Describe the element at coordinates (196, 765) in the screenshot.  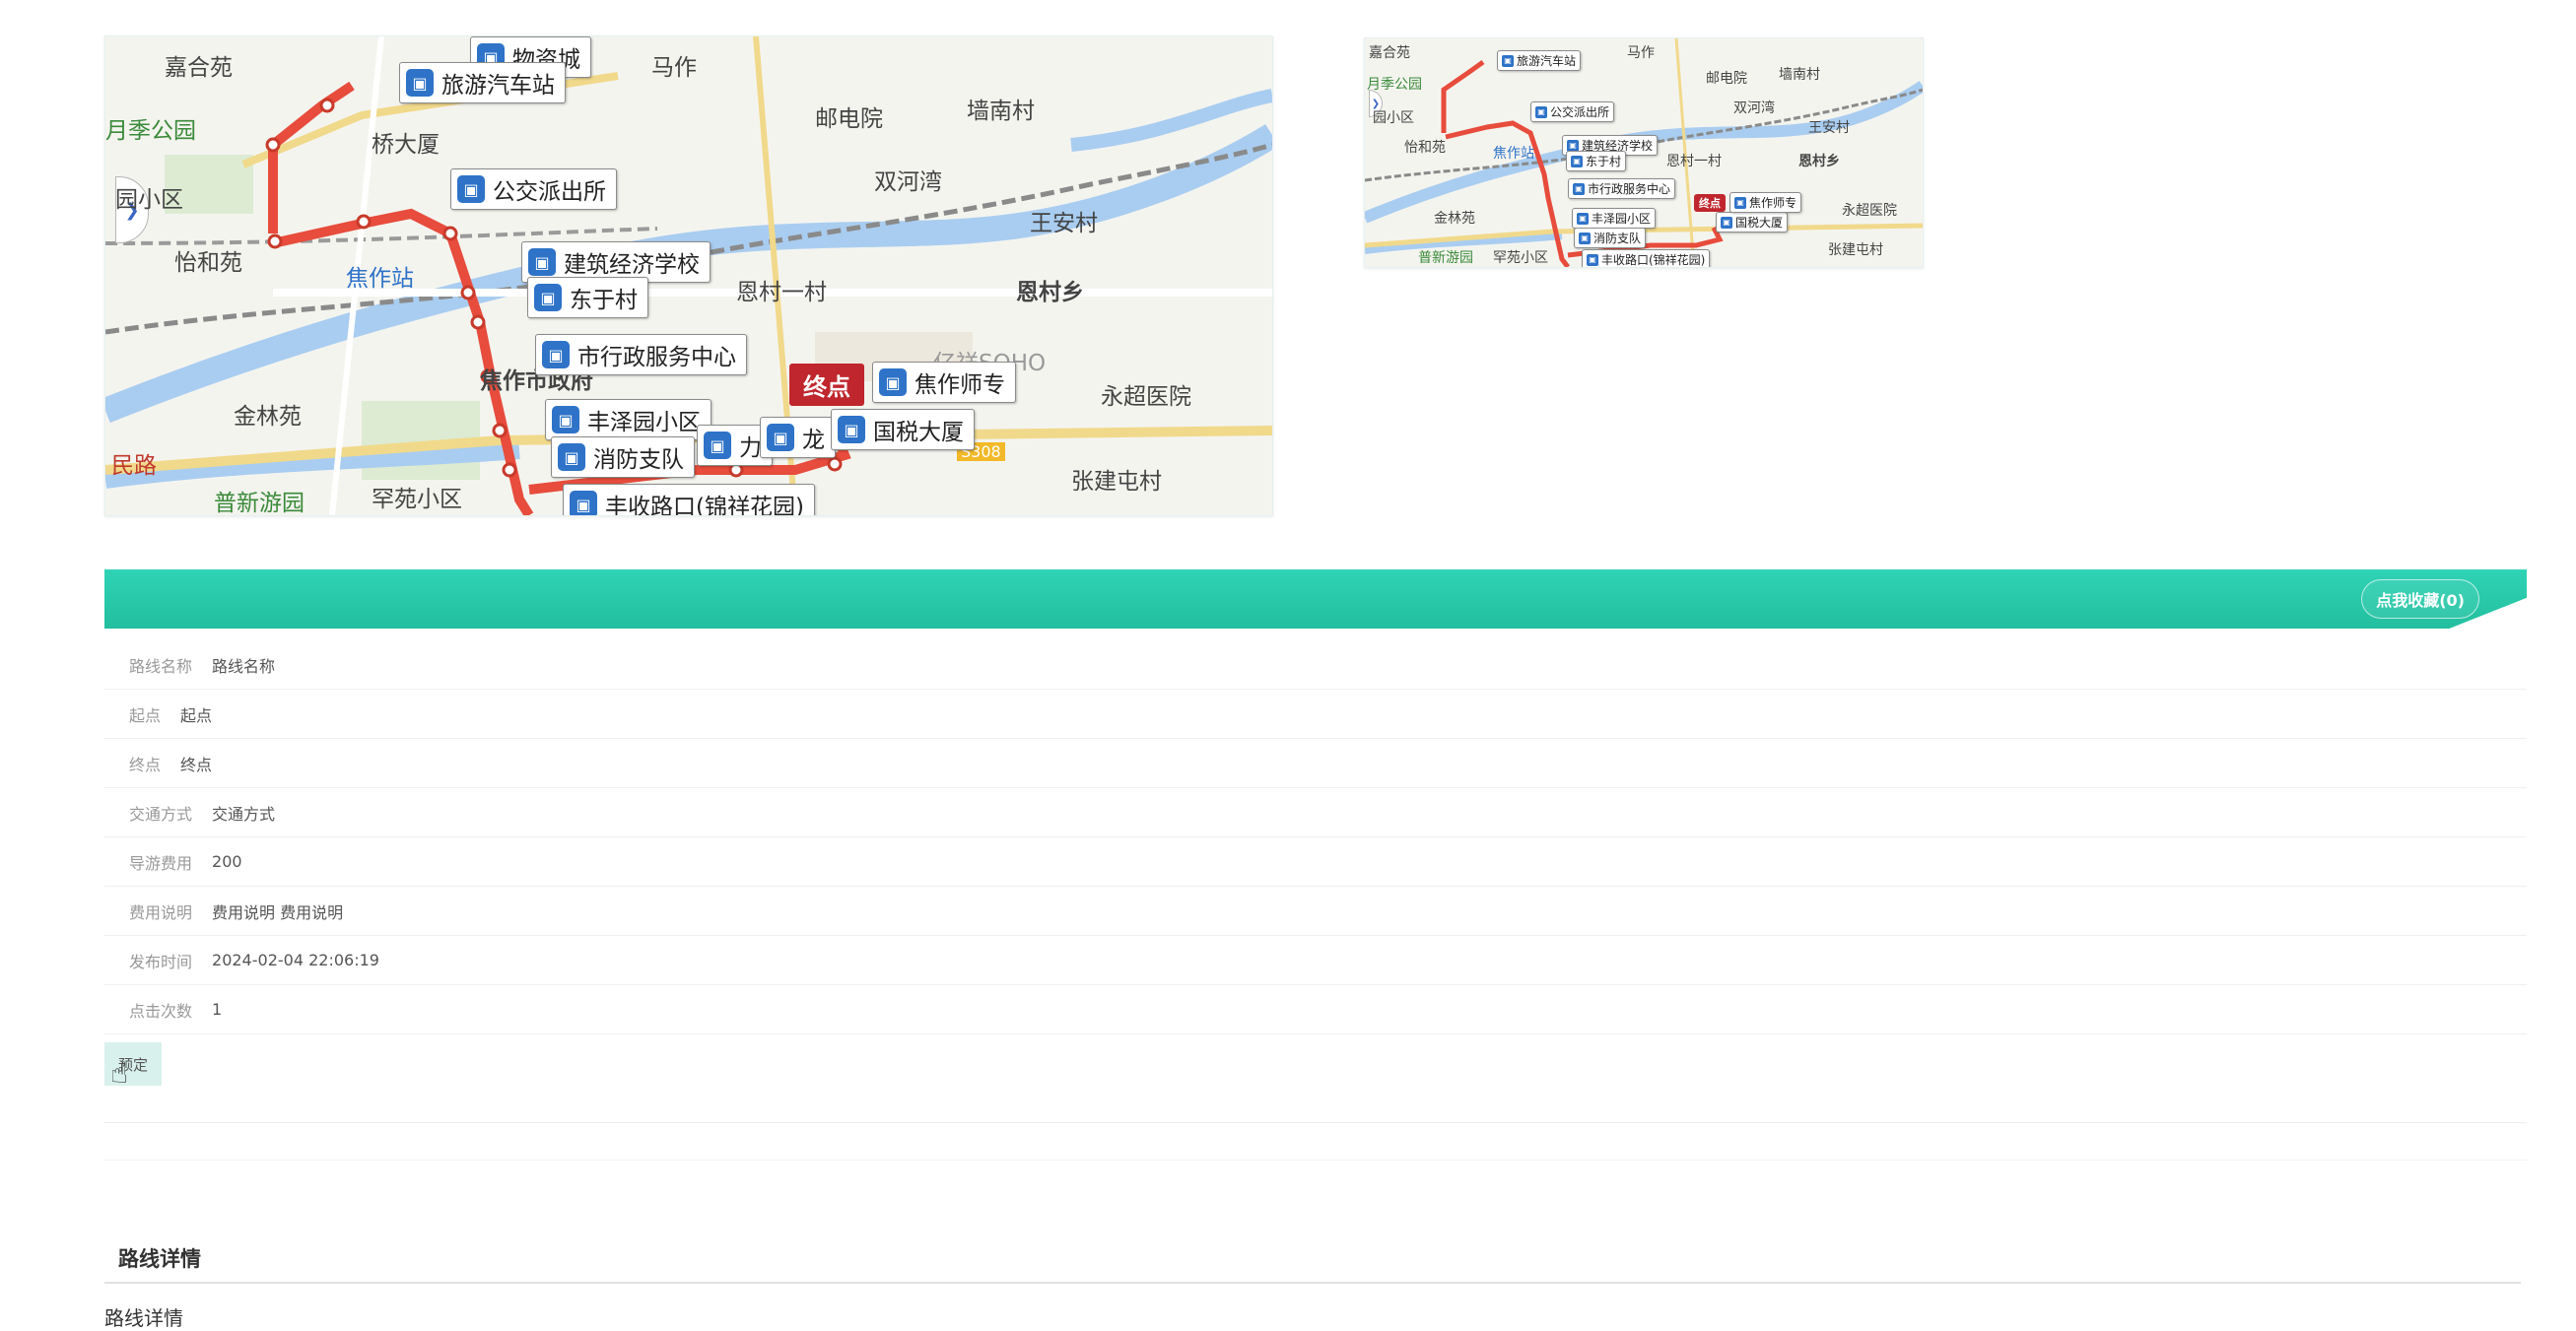
I see `info-value: 终点` at that location.